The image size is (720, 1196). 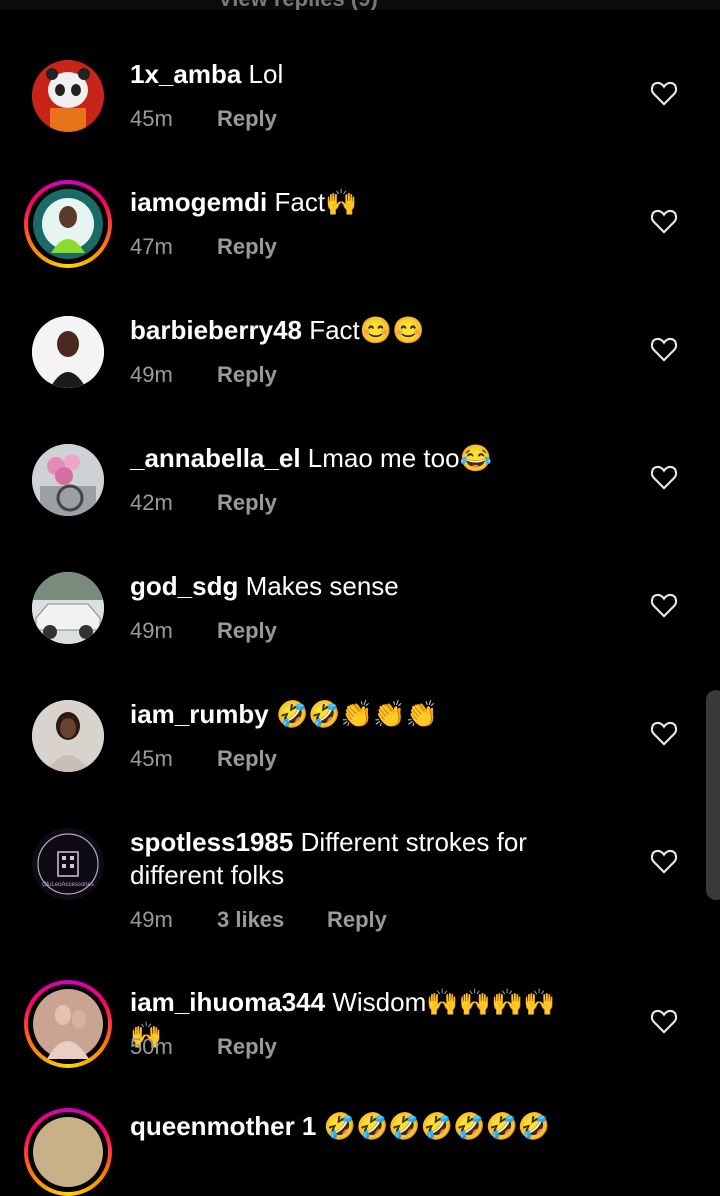 What do you see at coordinates (151, 502) in the screenshot?
I see `timestamp: 42m` at bounding box center [151, 502].